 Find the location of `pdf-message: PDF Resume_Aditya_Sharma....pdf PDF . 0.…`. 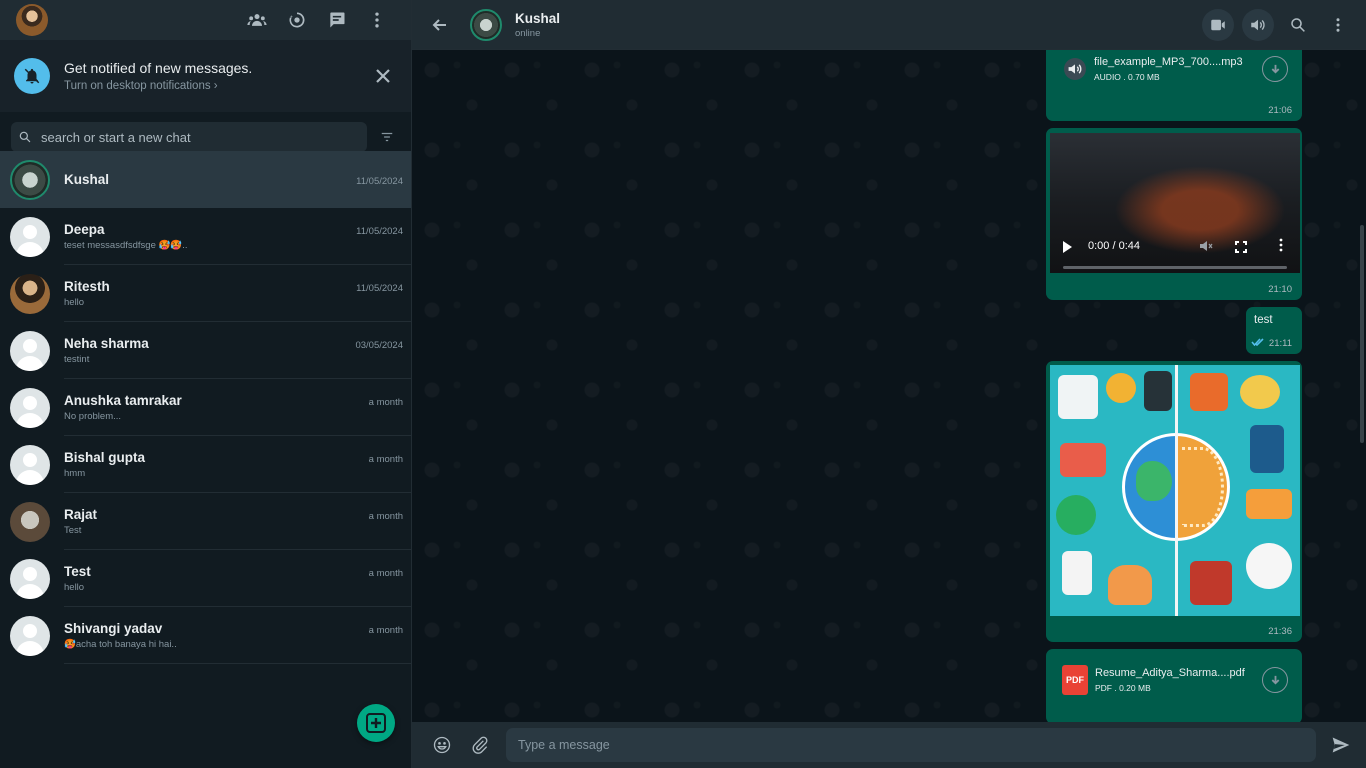

pdf-message: PDF Resume_Aditya_Sharma....pdf PDF . 0.… is located at coordinates (1174, 685).